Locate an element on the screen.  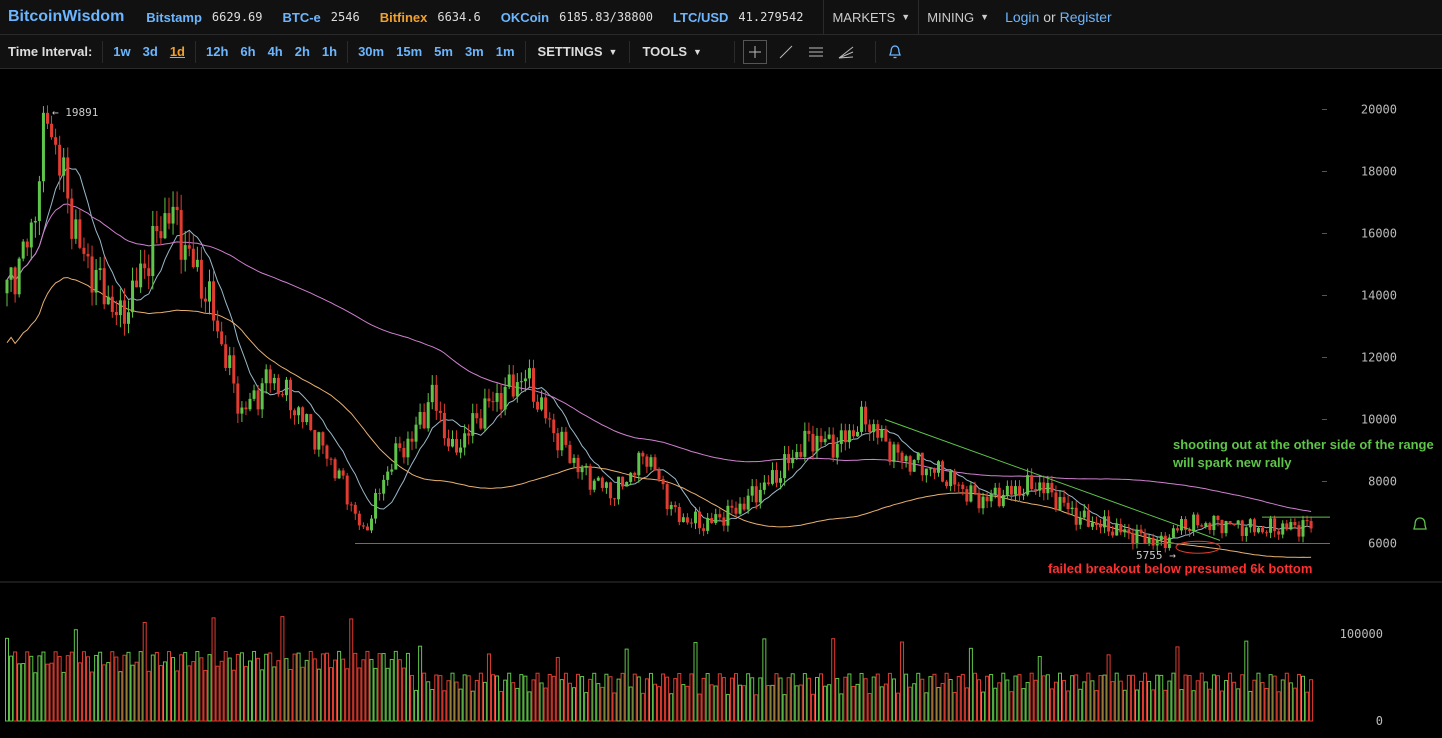
login-link: Login is located at coordinates (1022, 17).